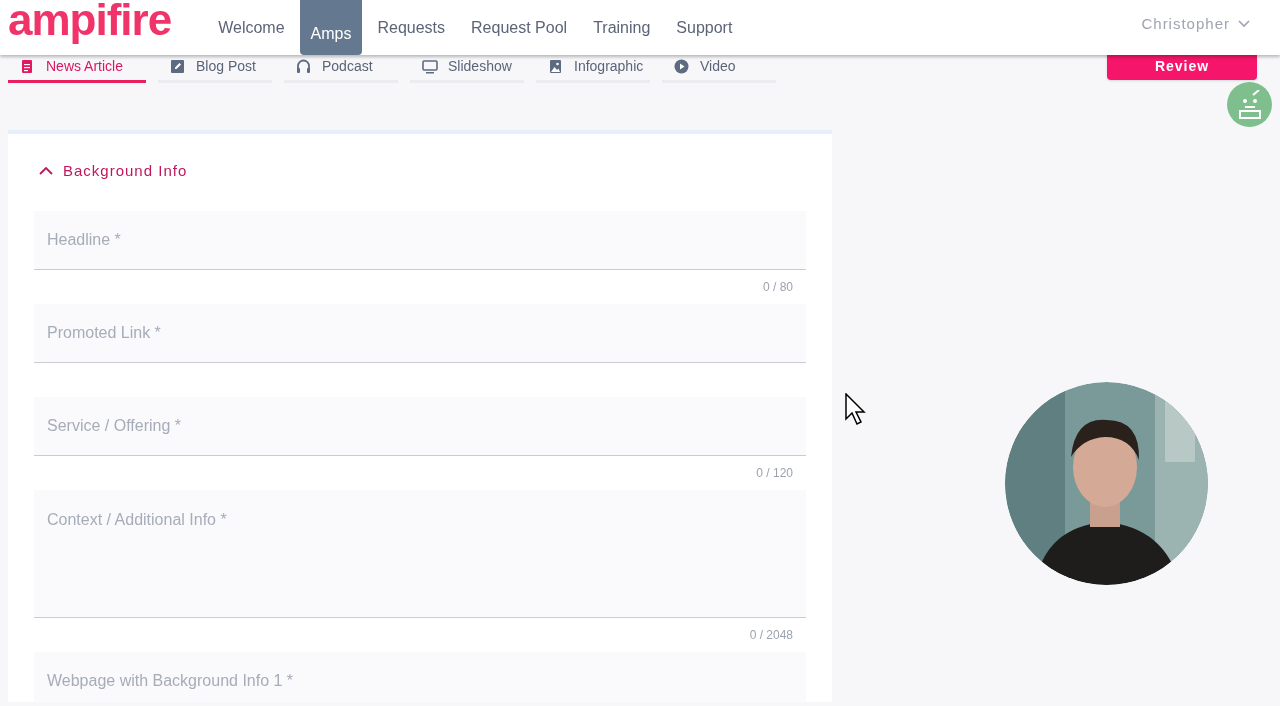  I want to click on mouse-pointer-icon, so click(856, 410).